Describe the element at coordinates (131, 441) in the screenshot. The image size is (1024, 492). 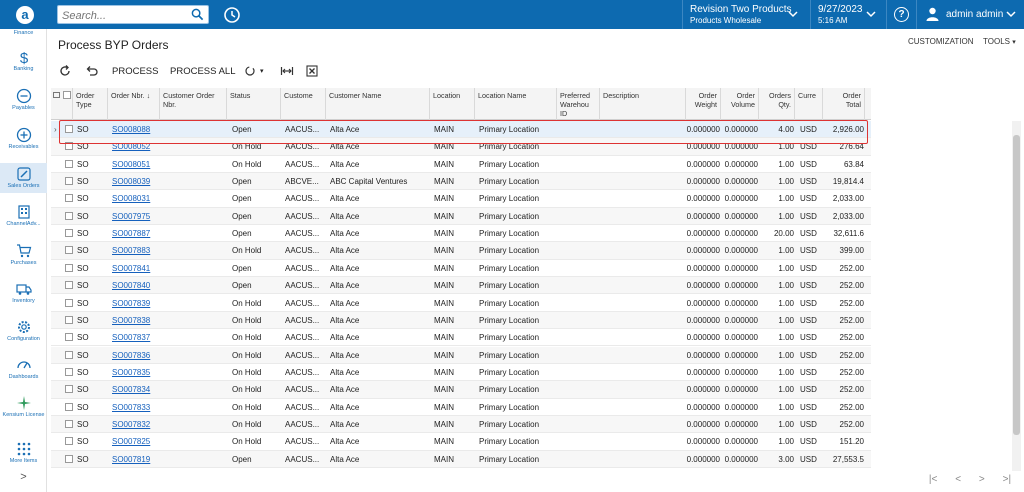
I see `order-nbr-link: SO007825` at that location.